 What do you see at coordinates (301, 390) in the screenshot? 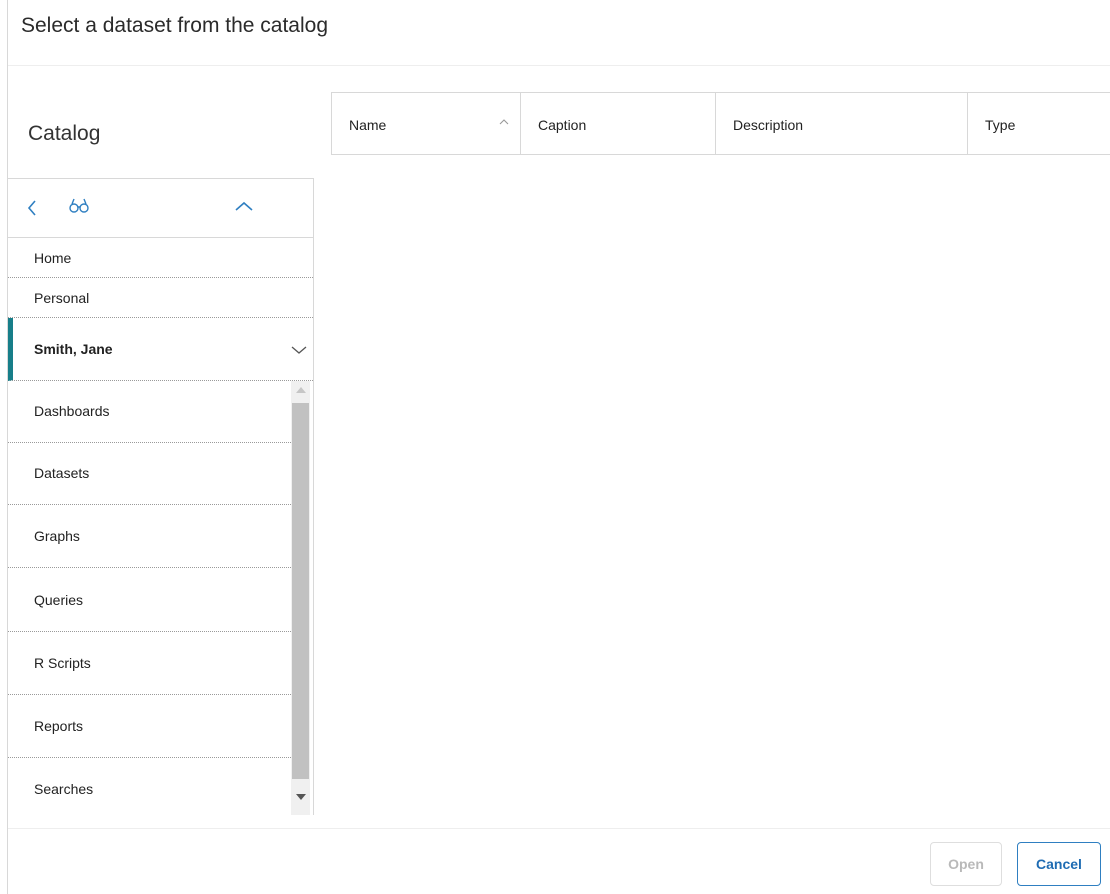
I see `scroll-up-arrow-icon` at bounding box center [301, 390].